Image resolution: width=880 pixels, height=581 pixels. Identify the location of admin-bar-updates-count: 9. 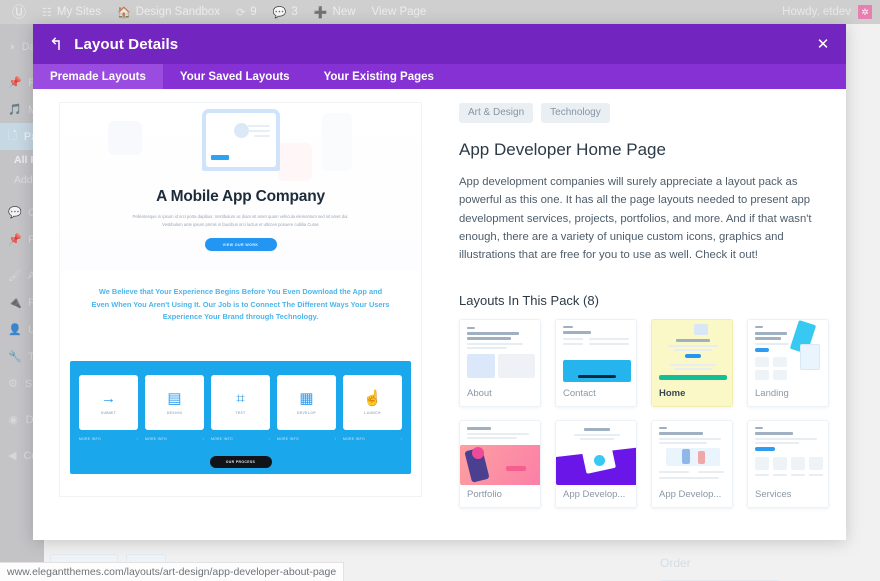
(253, 12).